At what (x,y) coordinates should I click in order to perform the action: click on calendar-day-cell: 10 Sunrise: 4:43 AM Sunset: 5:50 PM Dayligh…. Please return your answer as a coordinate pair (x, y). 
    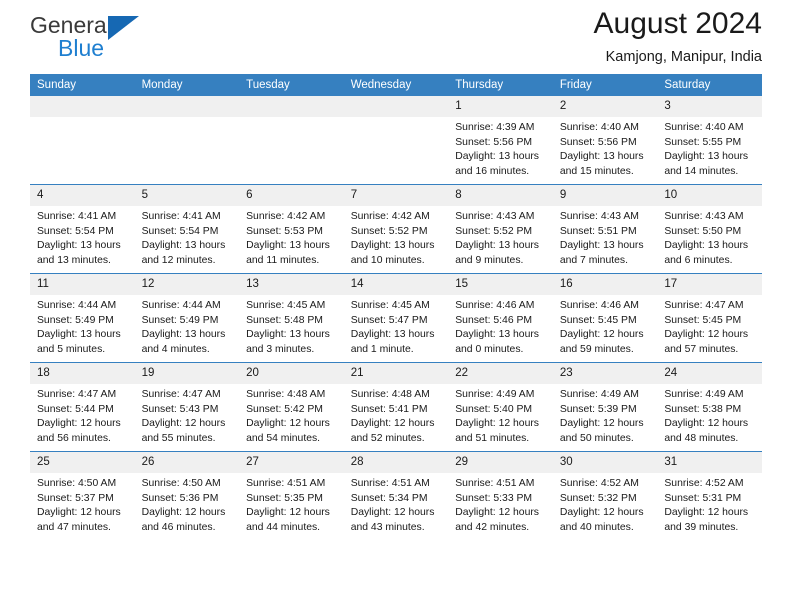
    Looking at the image, I should click on (709, 229).